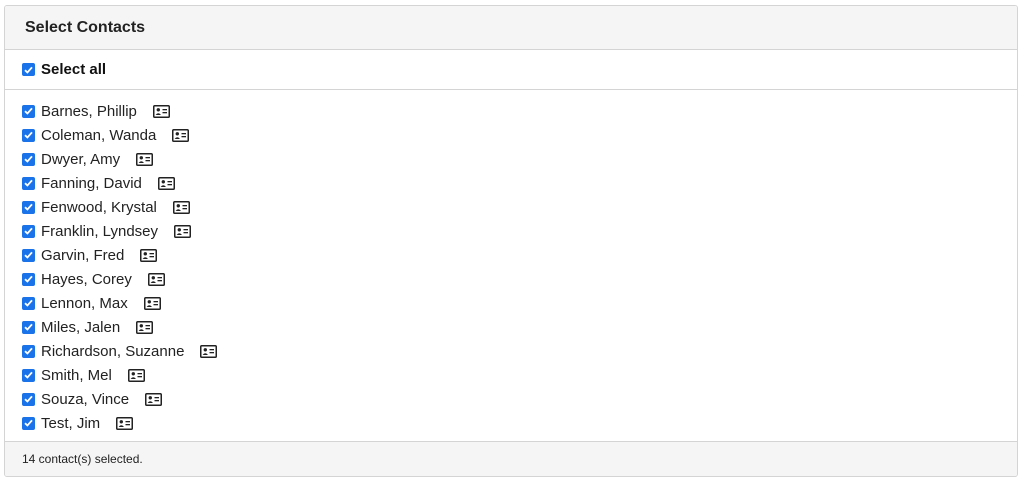  What do you see at coordinates (519, 423) in the screenshot?
I see `contact-row: Test, Jim` at bounding box center [519, 423].